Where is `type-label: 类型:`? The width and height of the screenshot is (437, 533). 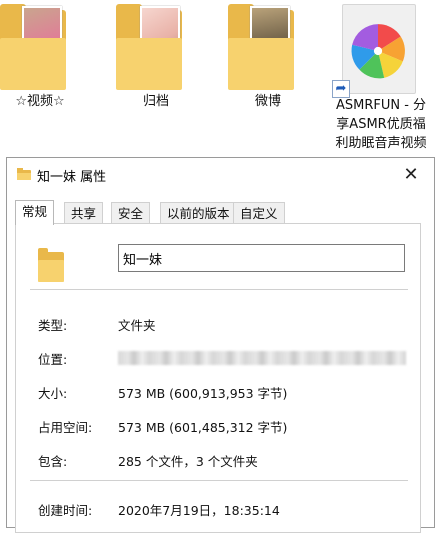 type-label: 类型: is located at coordinates (53, 325).